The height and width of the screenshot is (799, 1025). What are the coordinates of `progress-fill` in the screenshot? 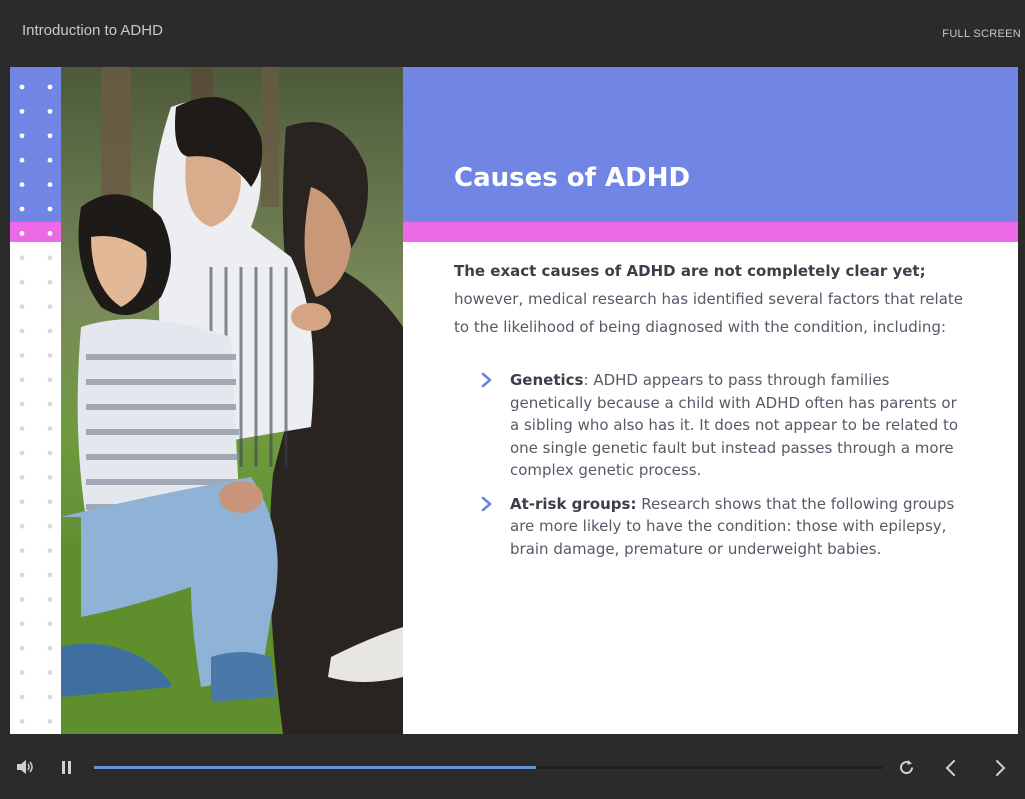 It's located at (315, 767).